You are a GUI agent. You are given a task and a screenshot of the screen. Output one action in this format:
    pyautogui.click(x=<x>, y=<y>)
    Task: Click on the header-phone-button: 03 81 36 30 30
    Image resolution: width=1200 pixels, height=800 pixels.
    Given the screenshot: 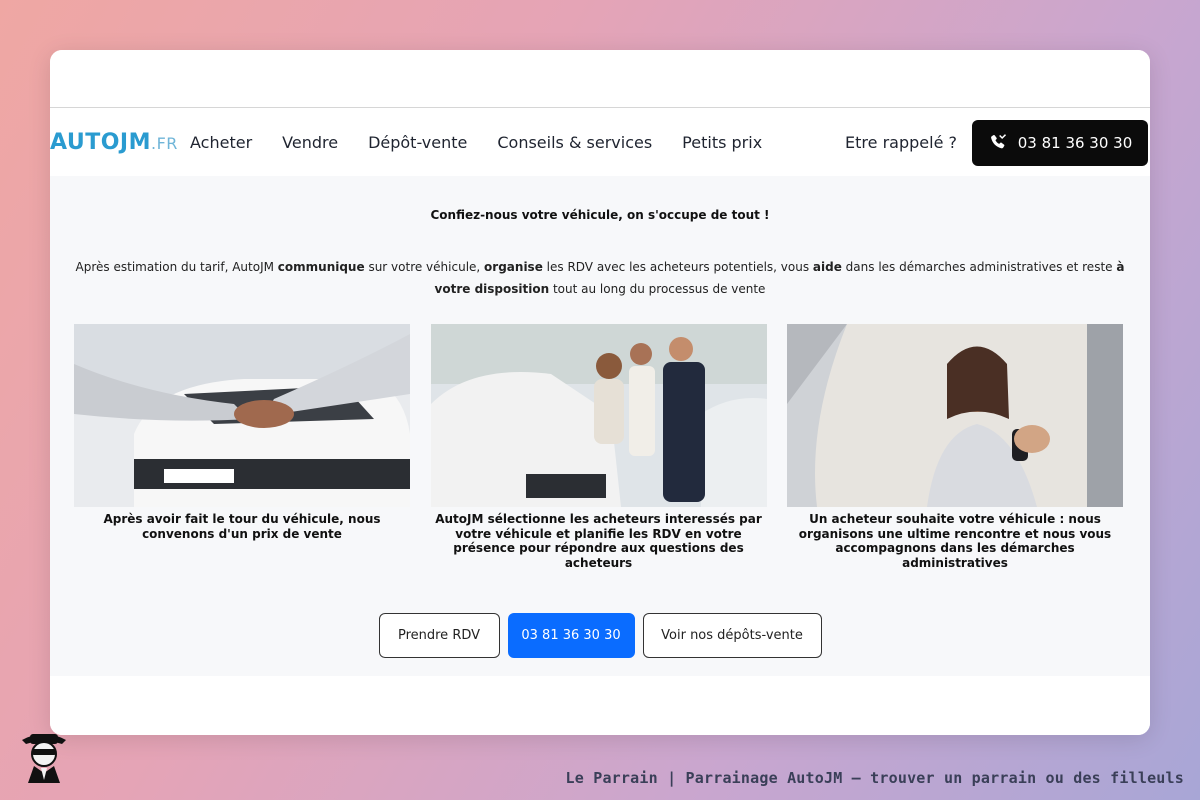 What is the action you would take?
    pyautogui.click(x=1060, y=143)
    